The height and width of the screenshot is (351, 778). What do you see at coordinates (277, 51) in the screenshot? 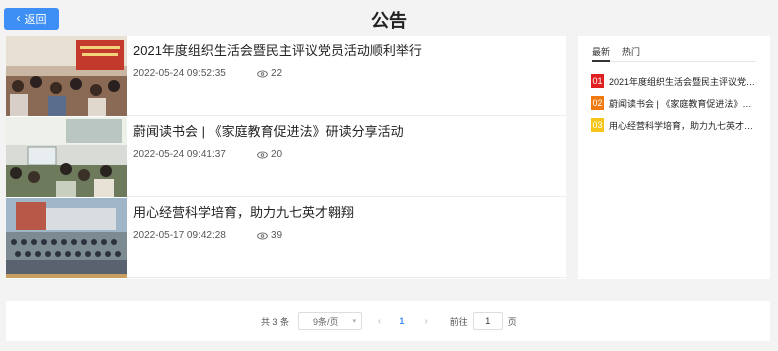
I see `article-title: 2021年度组织生活会暨民主评议党员活动顺利举行` at bounding box center [277, 51].